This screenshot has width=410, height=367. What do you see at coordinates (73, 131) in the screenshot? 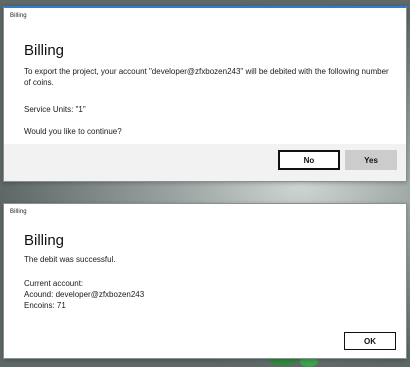
I see `continue-question: Would you like to continue?` at bounding box center [73, 131].